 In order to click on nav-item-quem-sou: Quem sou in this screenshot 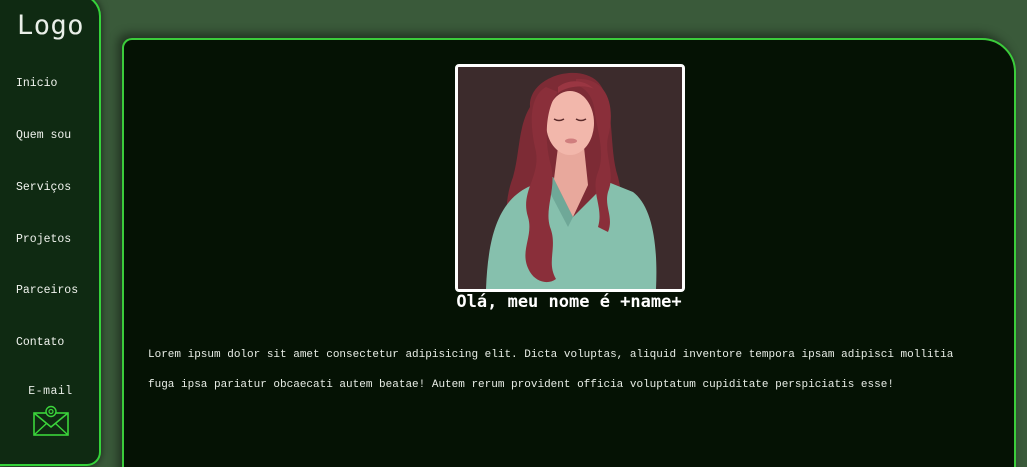, I will do `click(43, 135)`.